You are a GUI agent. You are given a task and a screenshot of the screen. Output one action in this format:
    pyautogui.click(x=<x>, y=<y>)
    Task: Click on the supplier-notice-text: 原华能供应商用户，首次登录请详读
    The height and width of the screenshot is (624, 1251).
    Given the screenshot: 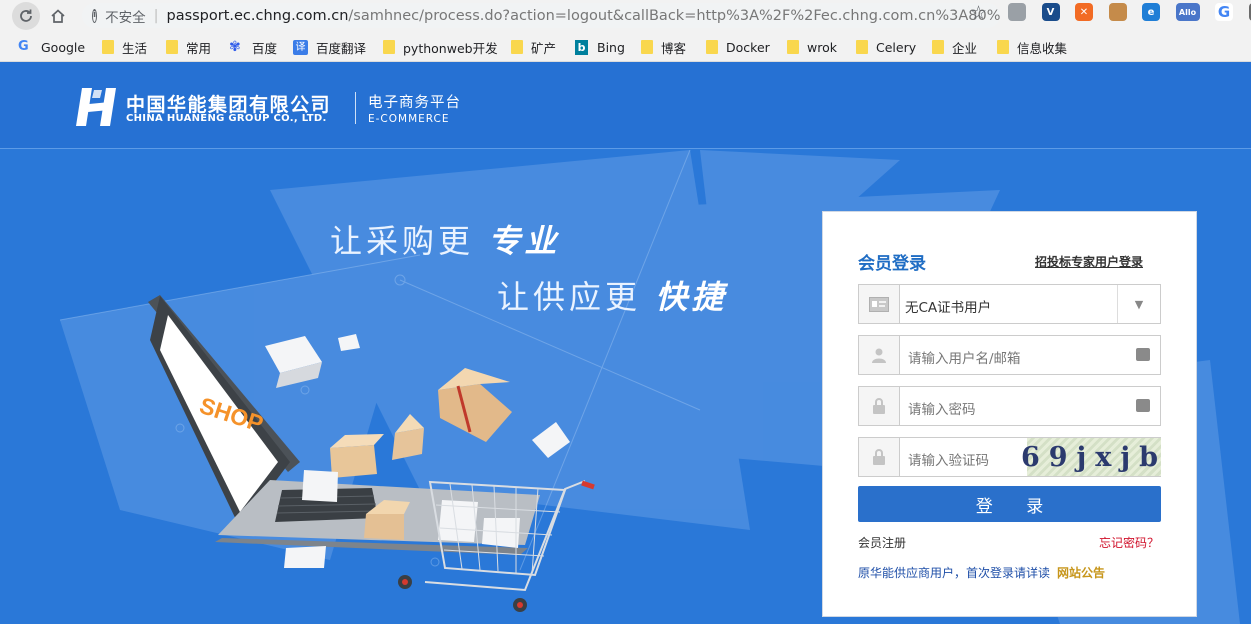 What is the action you would take?
    pyautogui.click(x=954, y=573)
    